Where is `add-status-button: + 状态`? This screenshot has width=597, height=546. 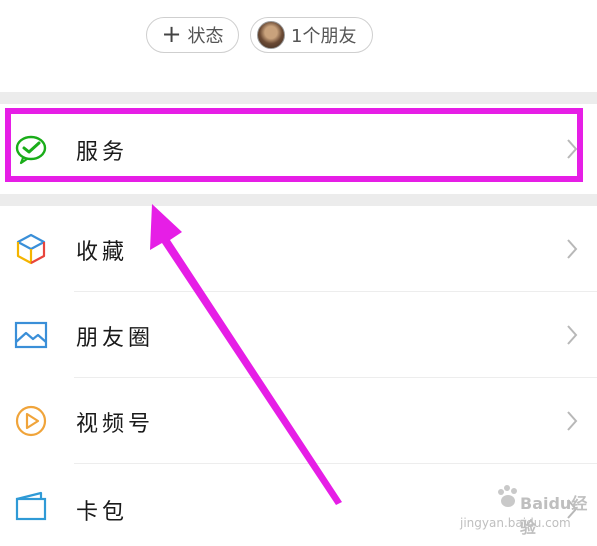 add-status-button: + 状态 is located at coordinates (192, 35).